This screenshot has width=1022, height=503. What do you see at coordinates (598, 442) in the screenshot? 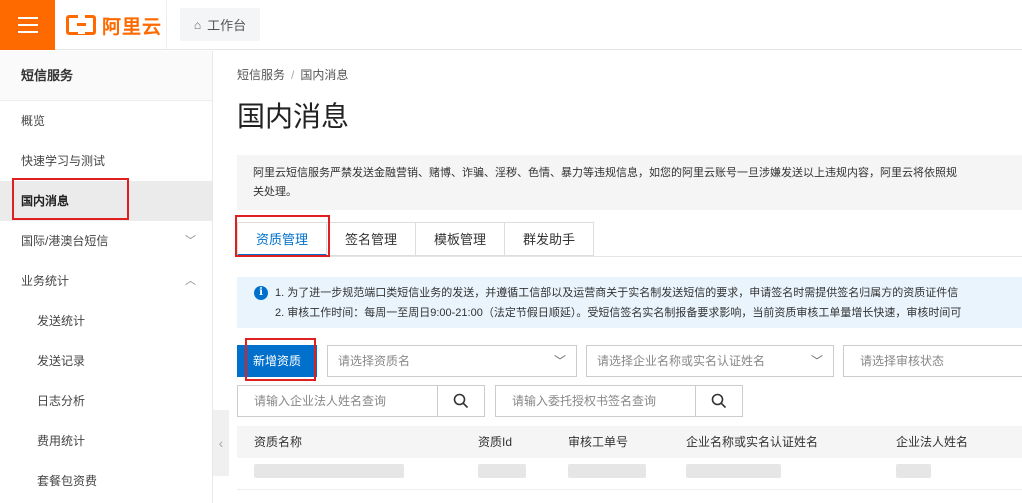
I see `column-header: 审核工单号` at bounding box center [598, 442].